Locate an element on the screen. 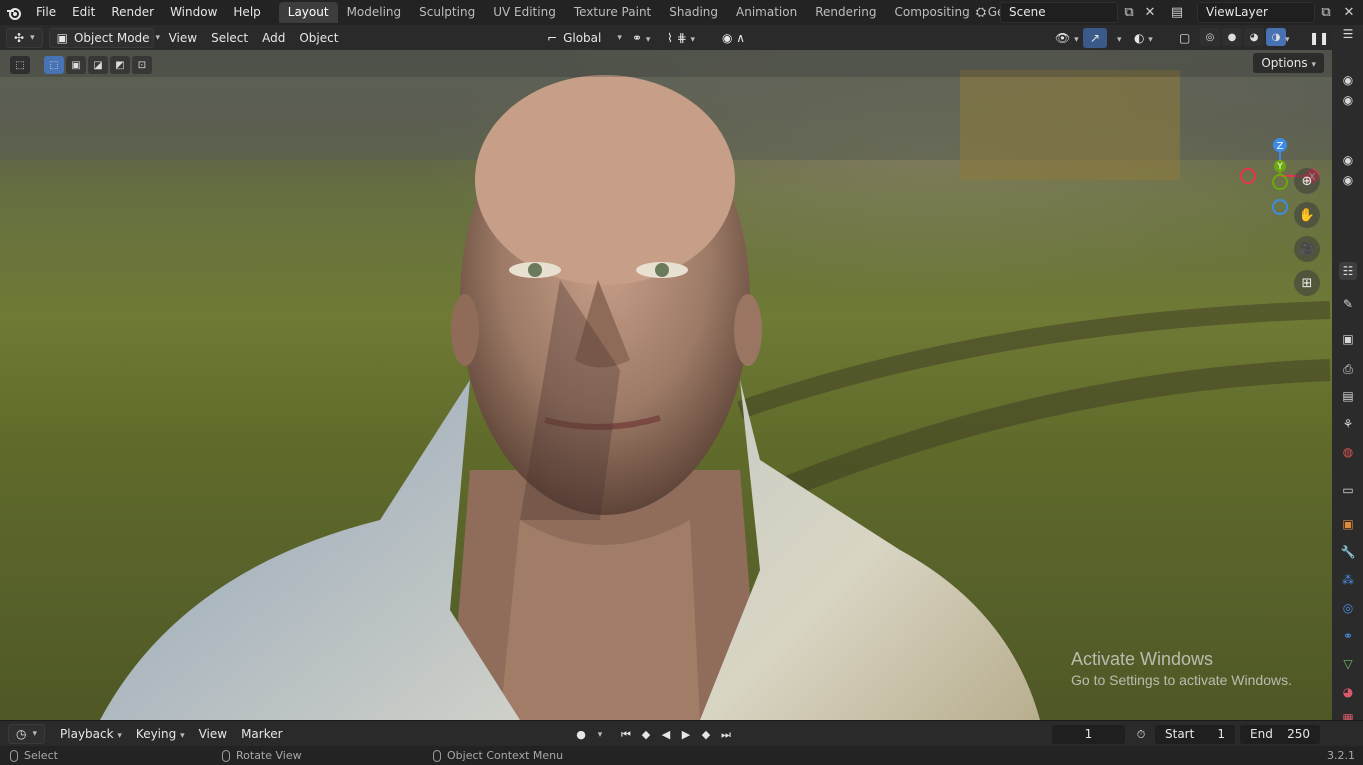 Image resolution: width=1363 pixels, height=765 pixels. tab-layout: Layout is located at coordinates (308, 12).